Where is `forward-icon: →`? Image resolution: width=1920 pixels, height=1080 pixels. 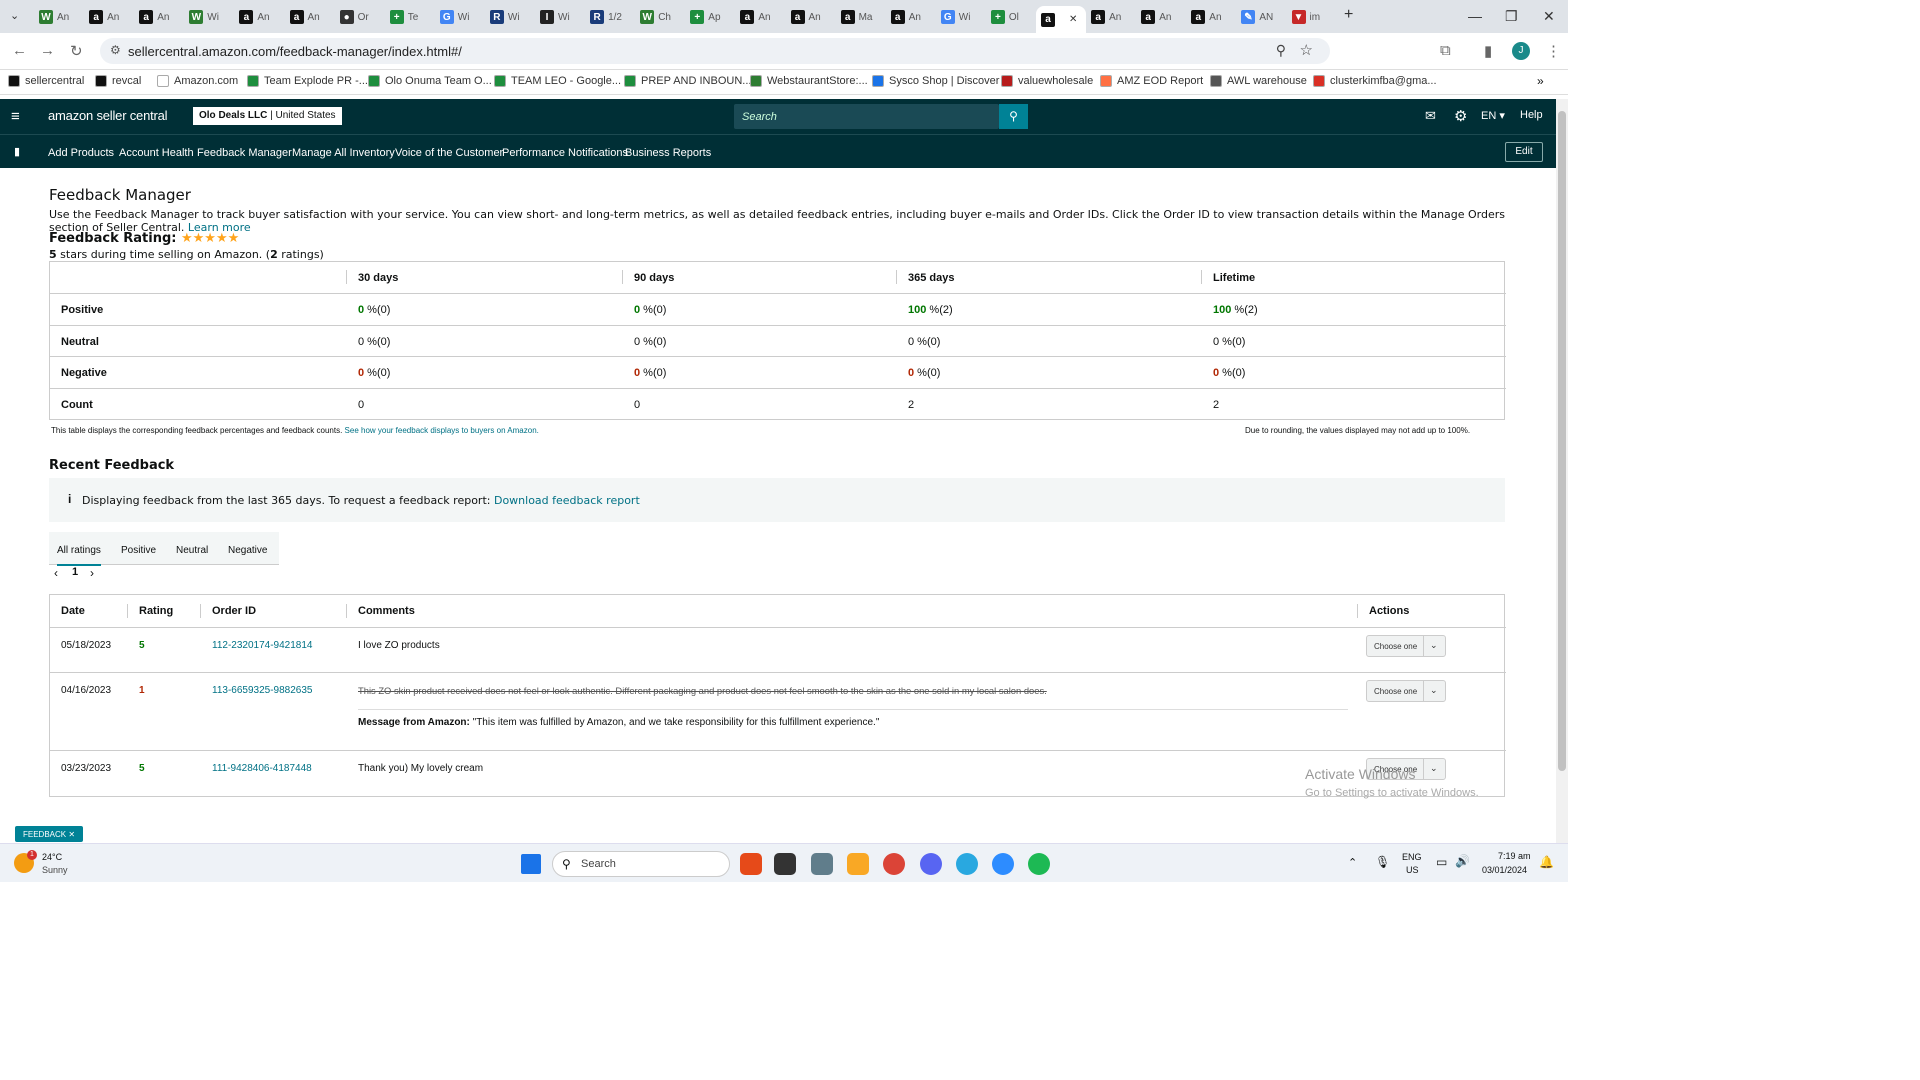
forward-icon: → is located at coordinates (47, 50).